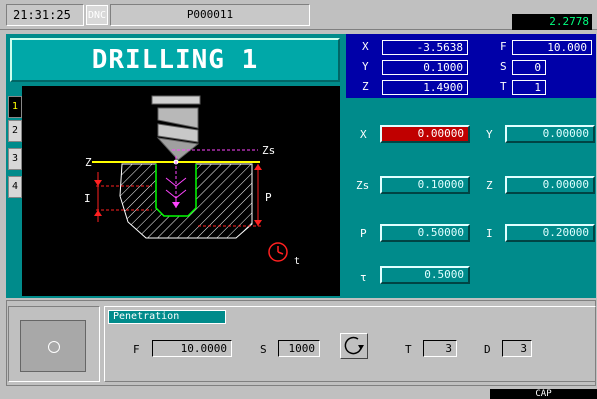 This screenshot has width=597, height=399. What do you see at coordinates (263, 349) in the screenshot?
I see `bottom-s-label: S` at bounding box center [263, 349].